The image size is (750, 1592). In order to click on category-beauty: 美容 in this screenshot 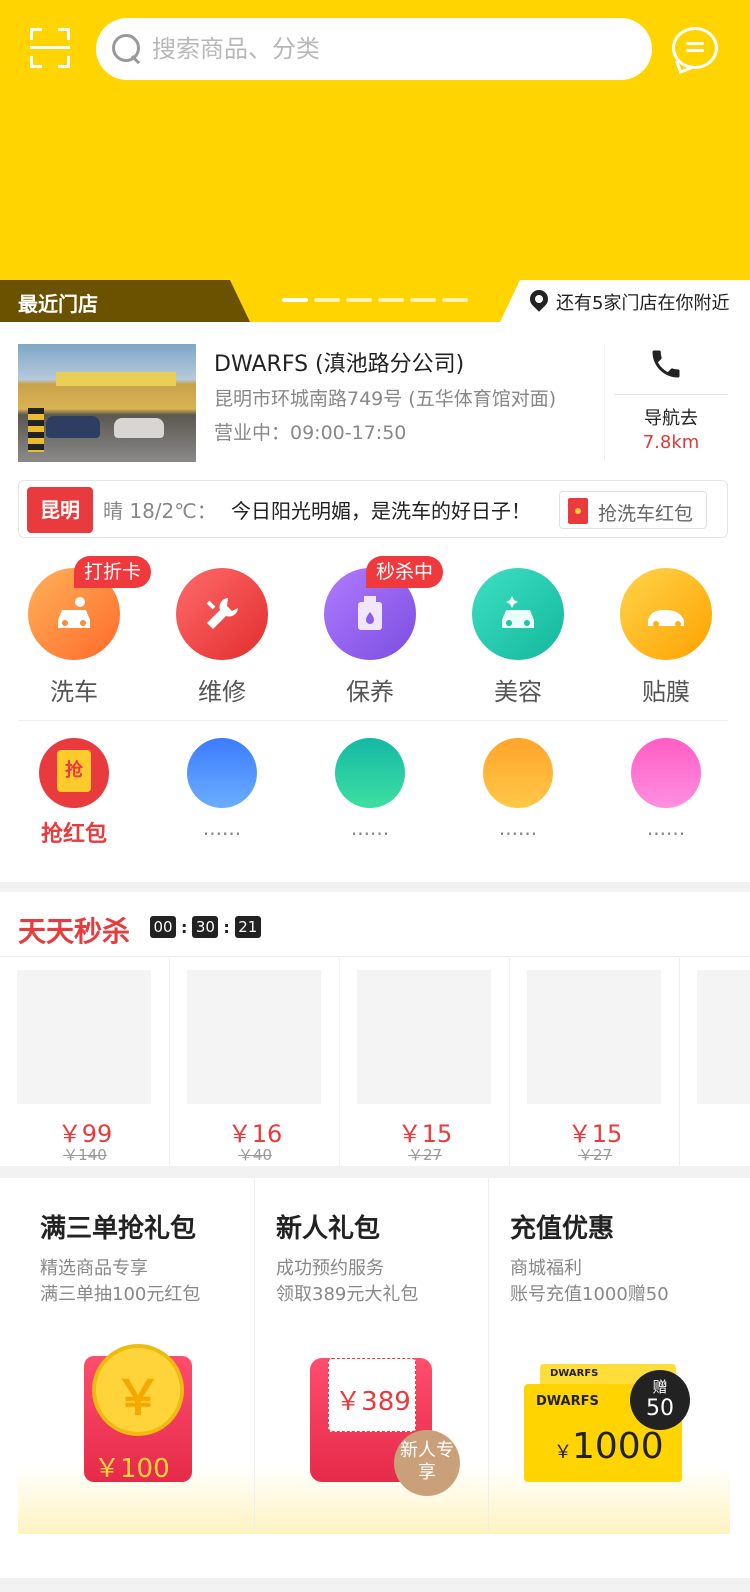, I will do `click(518, 638)`.